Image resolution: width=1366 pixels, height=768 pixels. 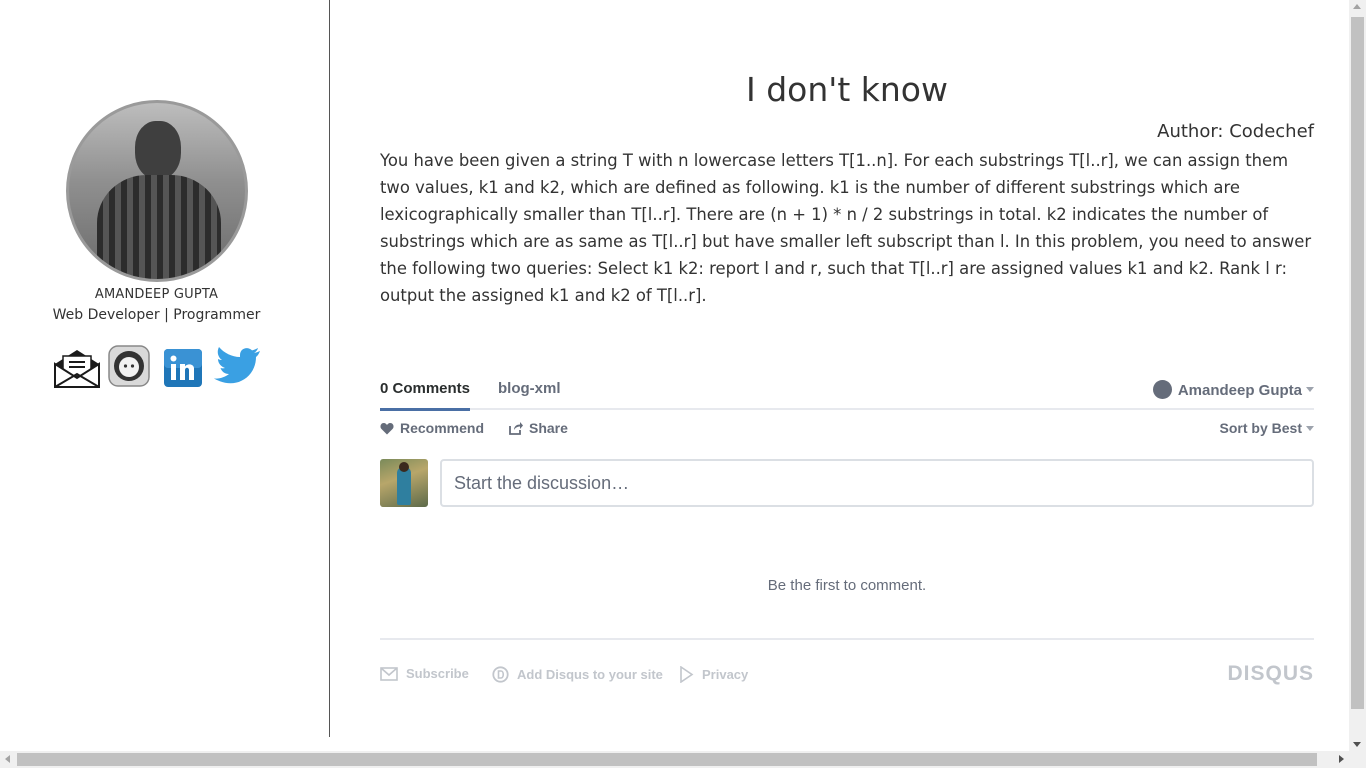 What do you see at coordinates (156, 315) in the screenshot?
I see `profile-role: Web Developer | Programmer` at bounding box center [156, 315].